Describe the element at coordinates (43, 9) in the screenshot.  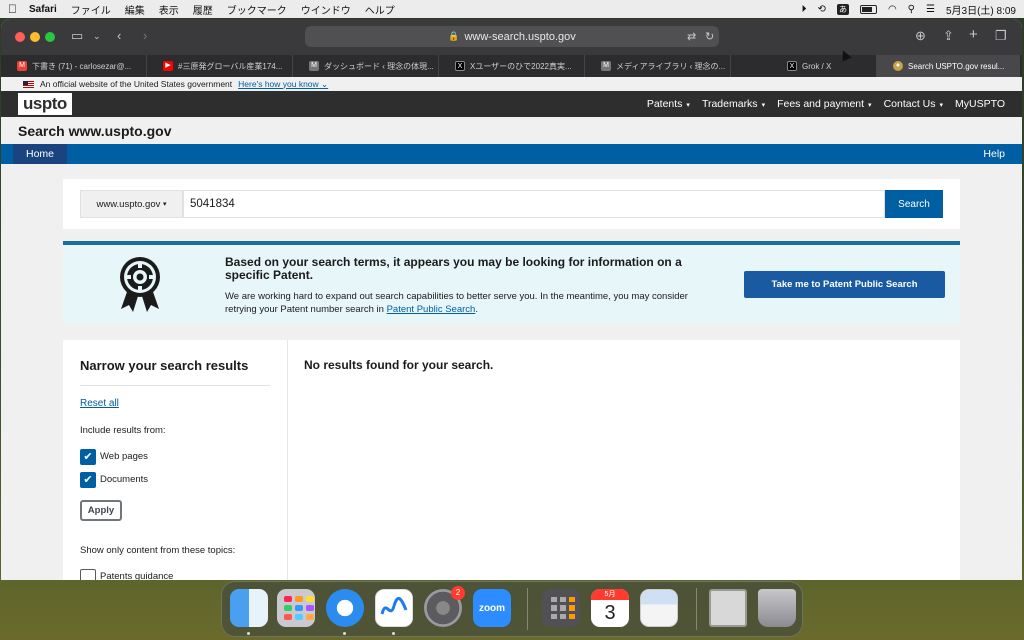
I see `menu-safari: Safari` at that location.